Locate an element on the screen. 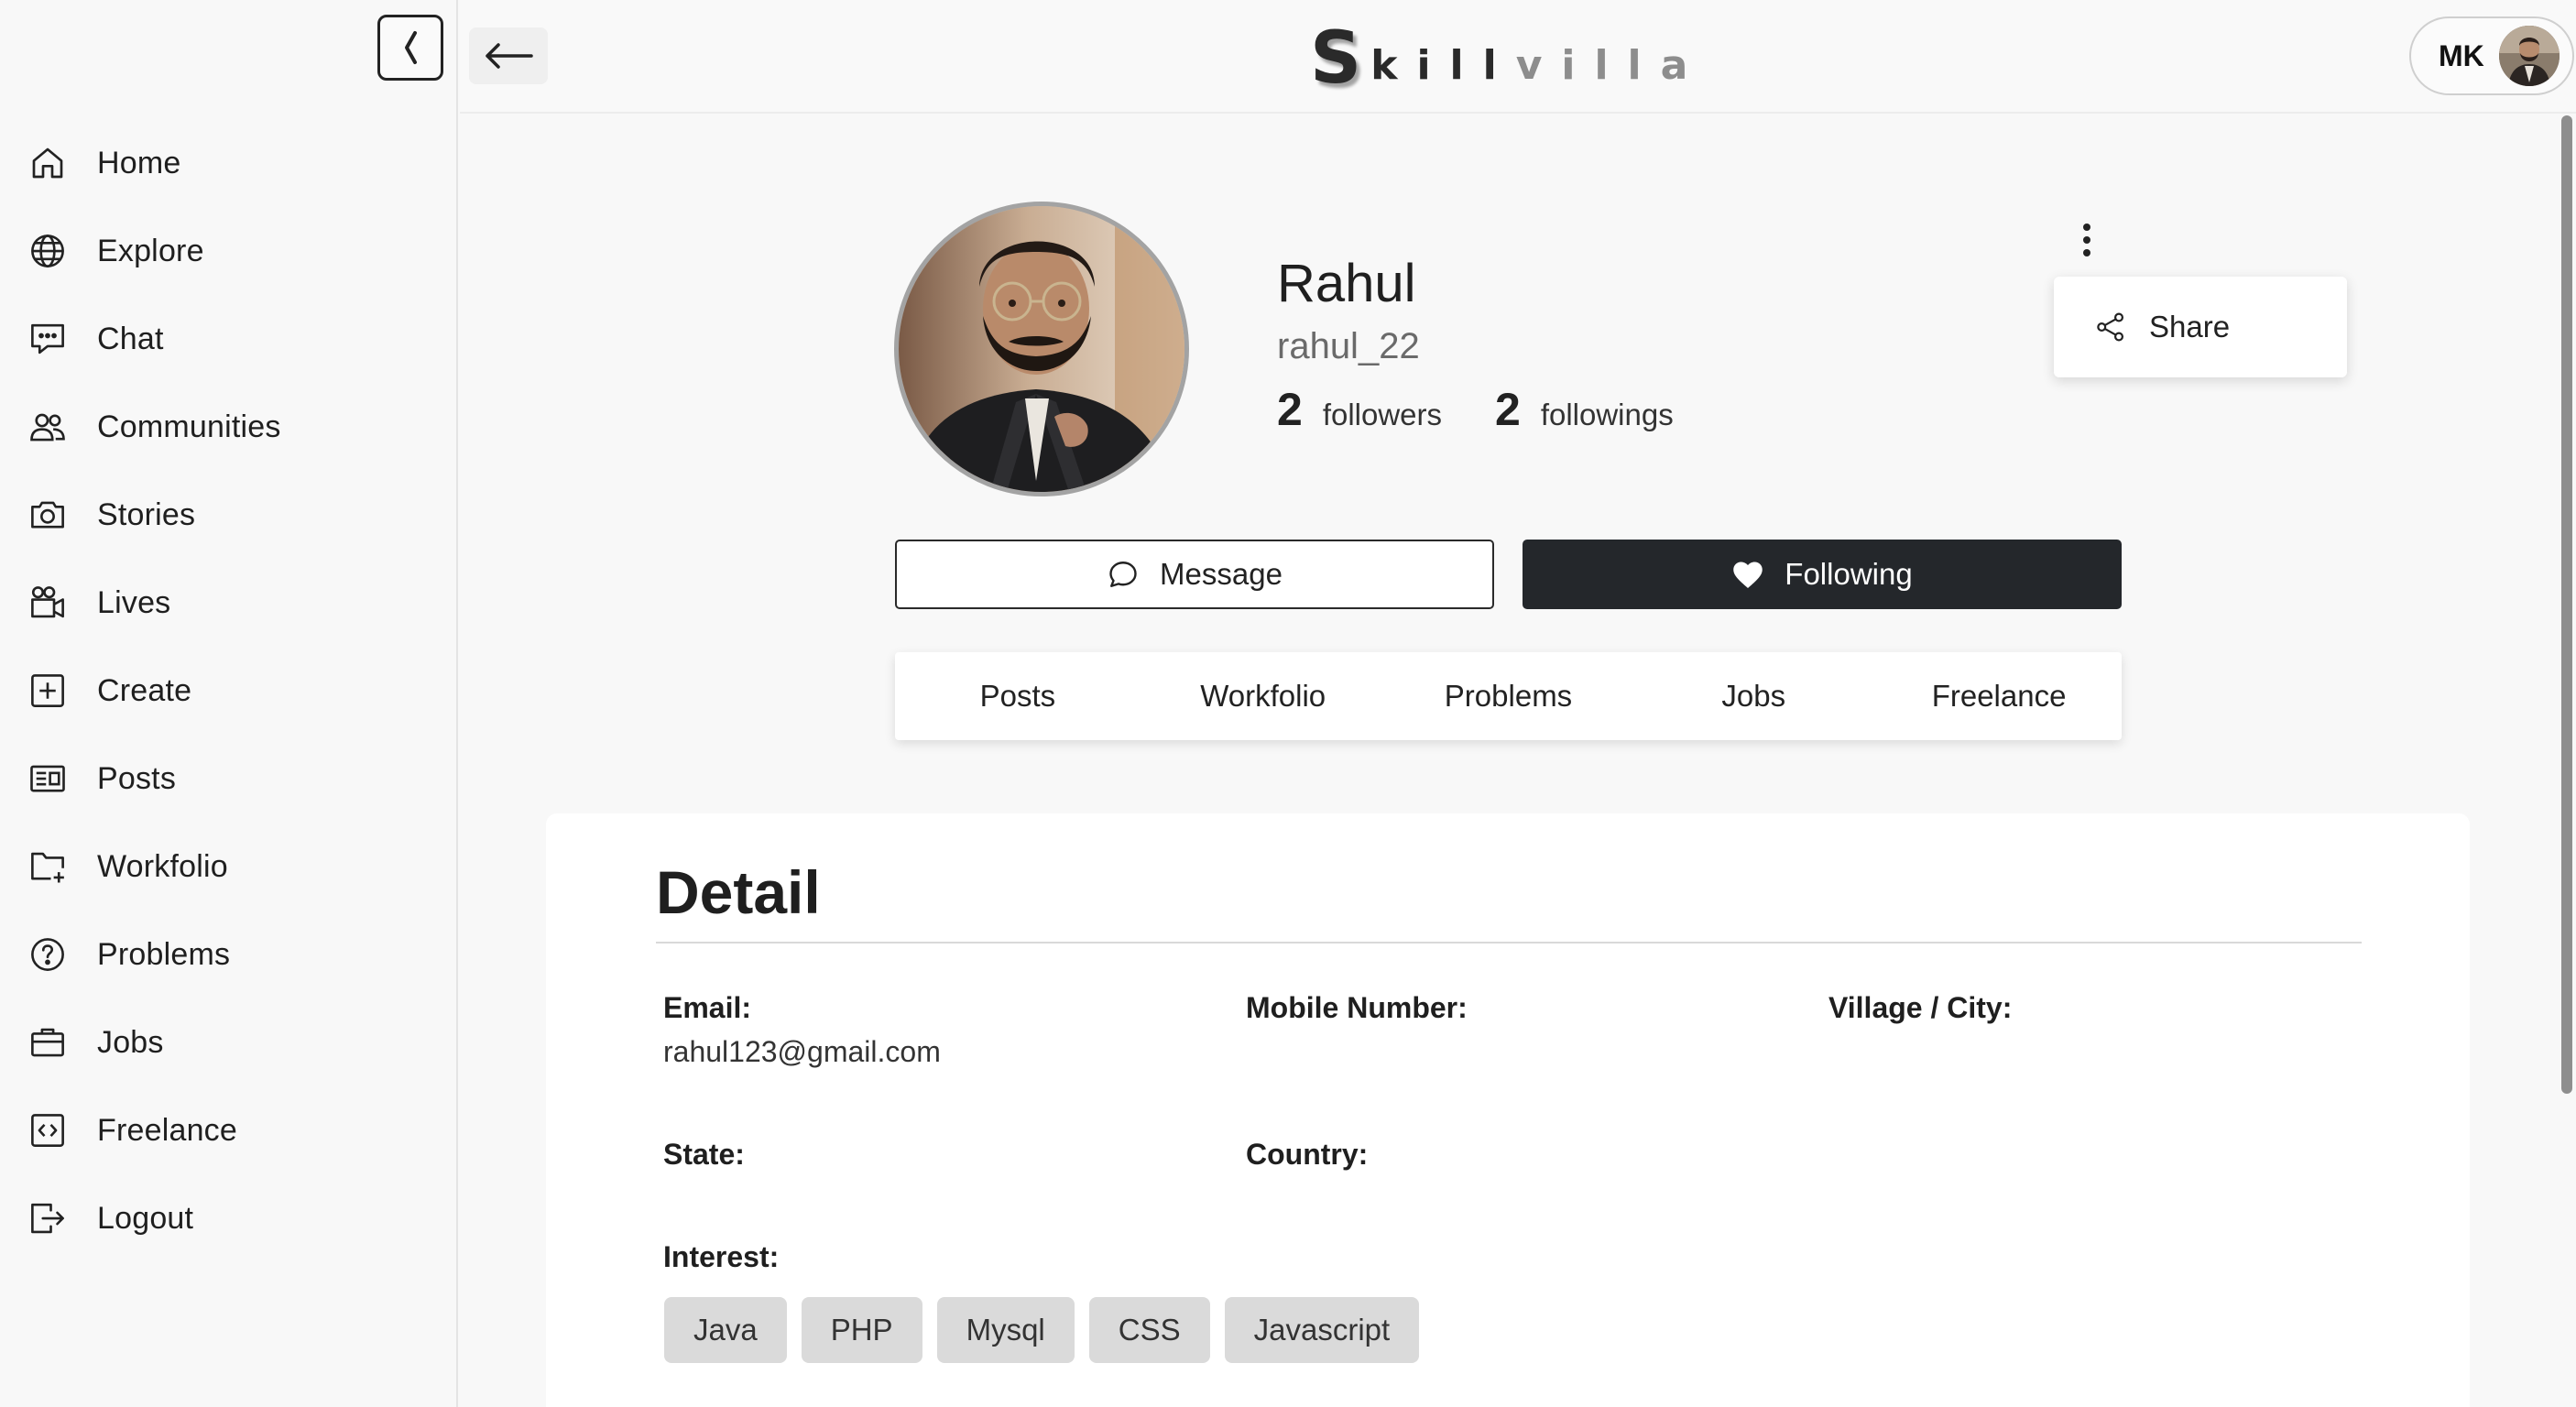 The width and height of the screenshot is (2576, 1407). interest-chip: Mysql is located at coordinates (1006, 1330).